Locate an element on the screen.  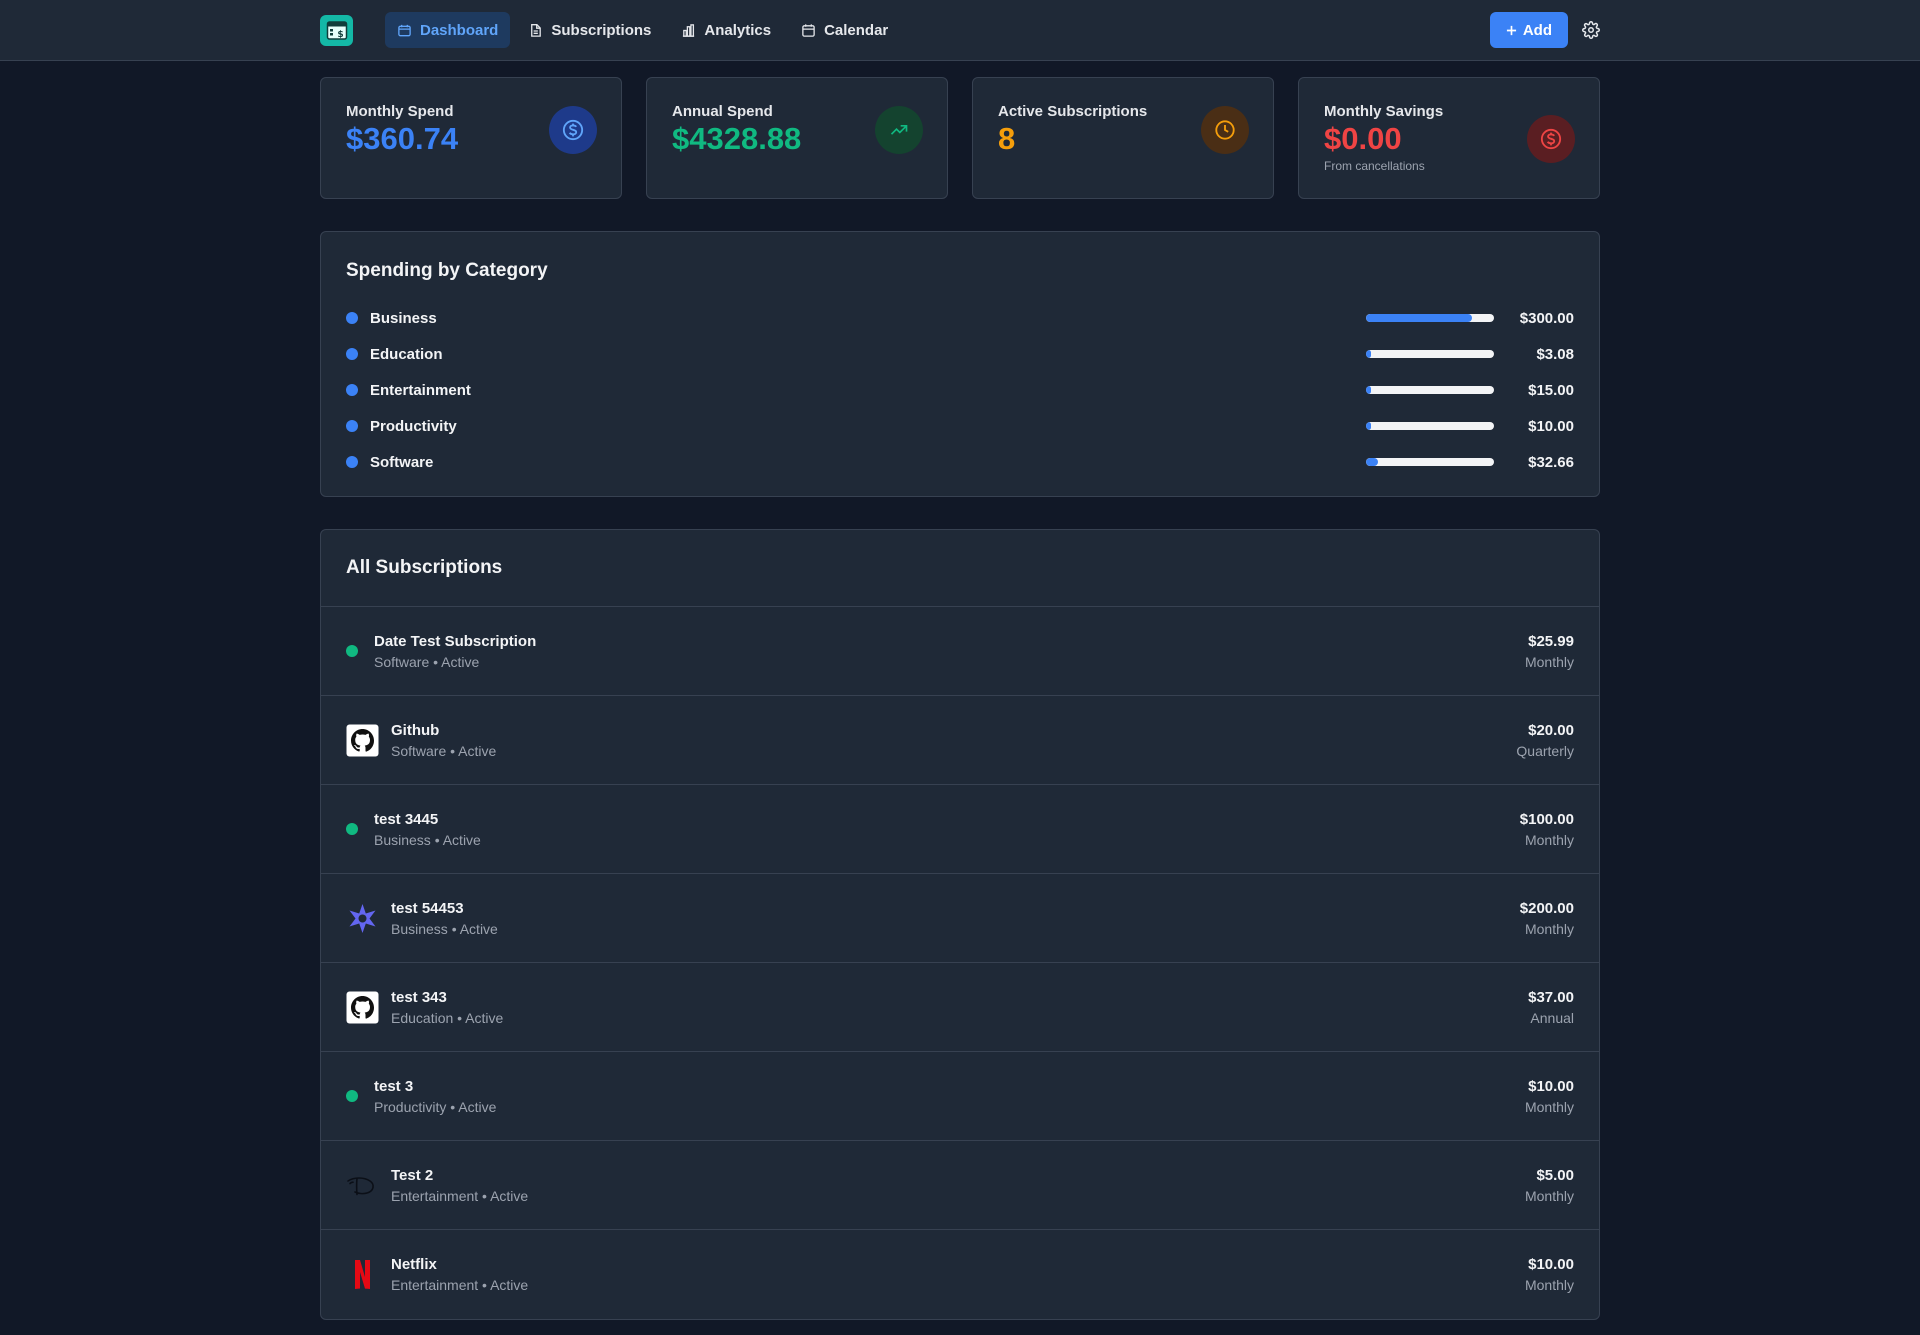
subscription-name: Netflix is located at coordinates (414, 1264).